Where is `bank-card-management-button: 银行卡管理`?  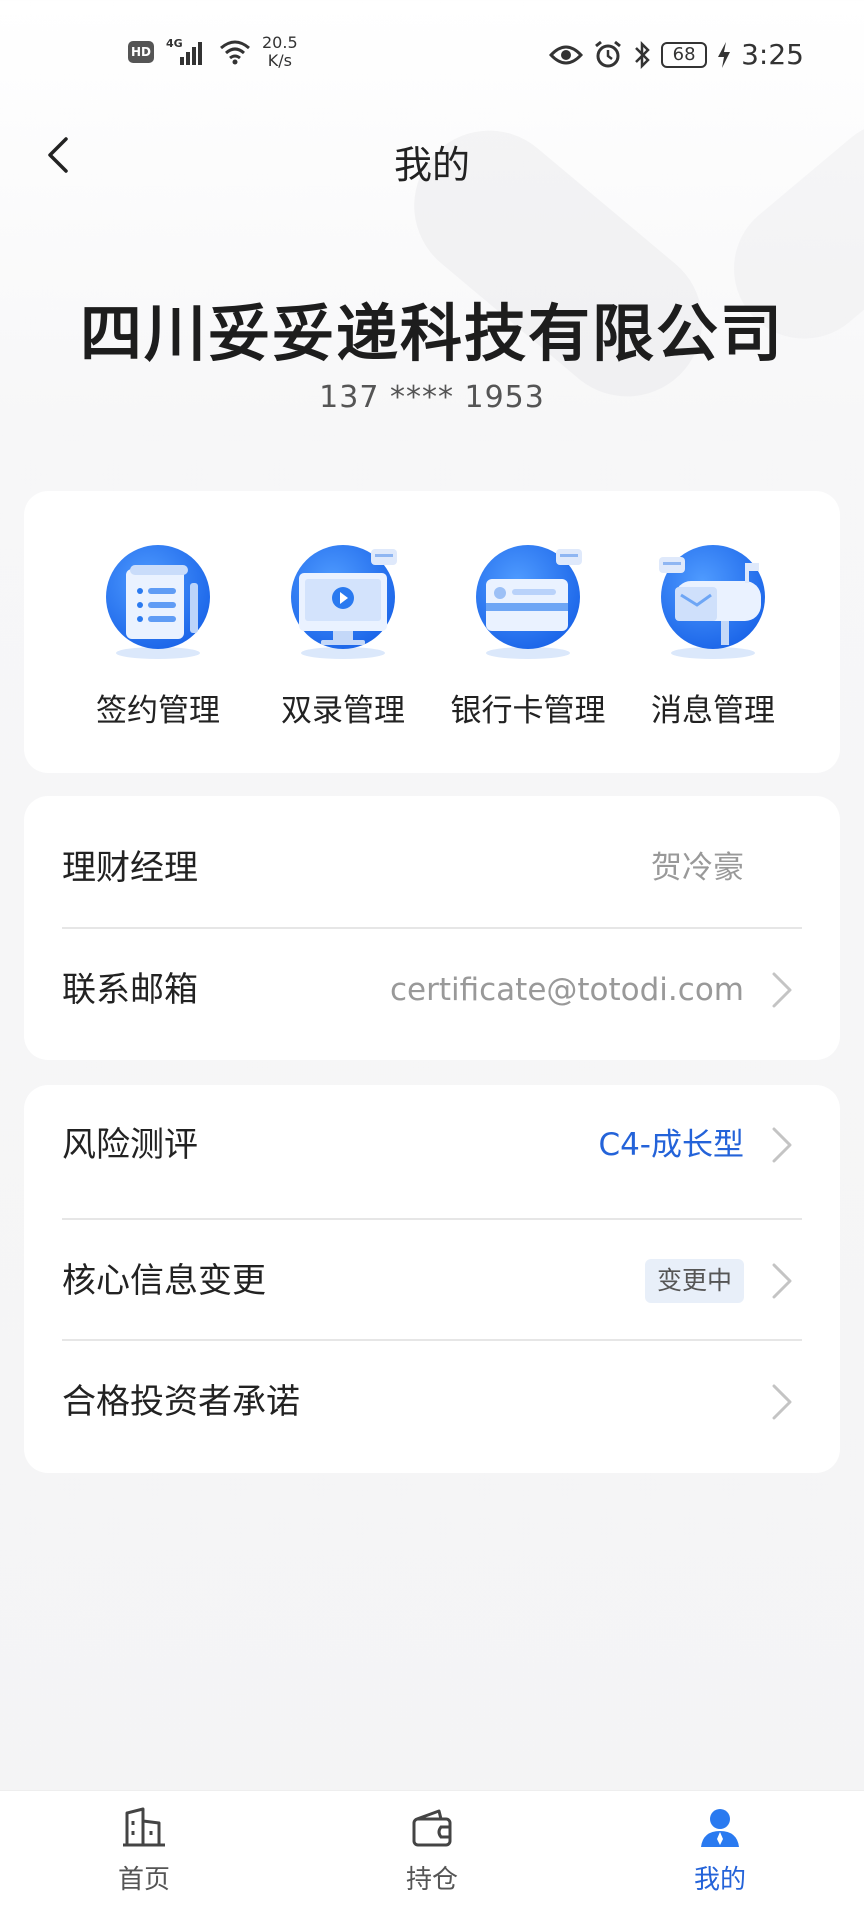 bank-card-management-button: 银行卡管理 is located at coordinates (528, 636).